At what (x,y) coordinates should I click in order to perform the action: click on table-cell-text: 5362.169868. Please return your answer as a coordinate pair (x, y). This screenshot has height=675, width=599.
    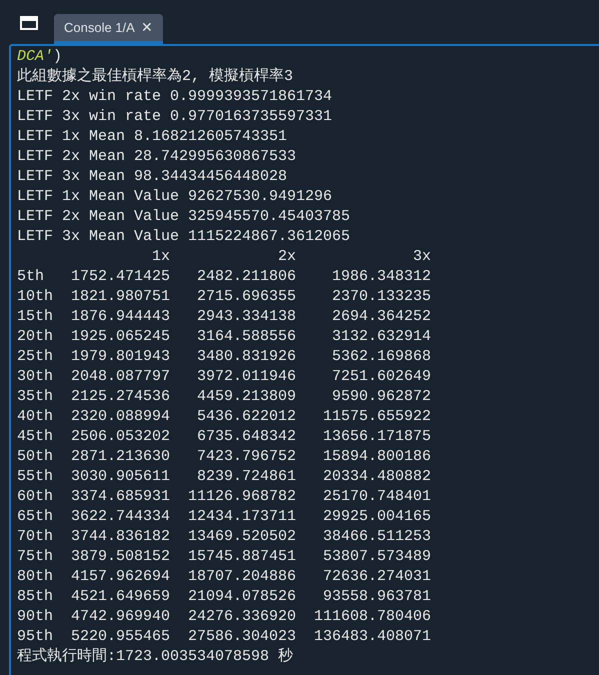
    Looking at the image, I should click on (381, 357).